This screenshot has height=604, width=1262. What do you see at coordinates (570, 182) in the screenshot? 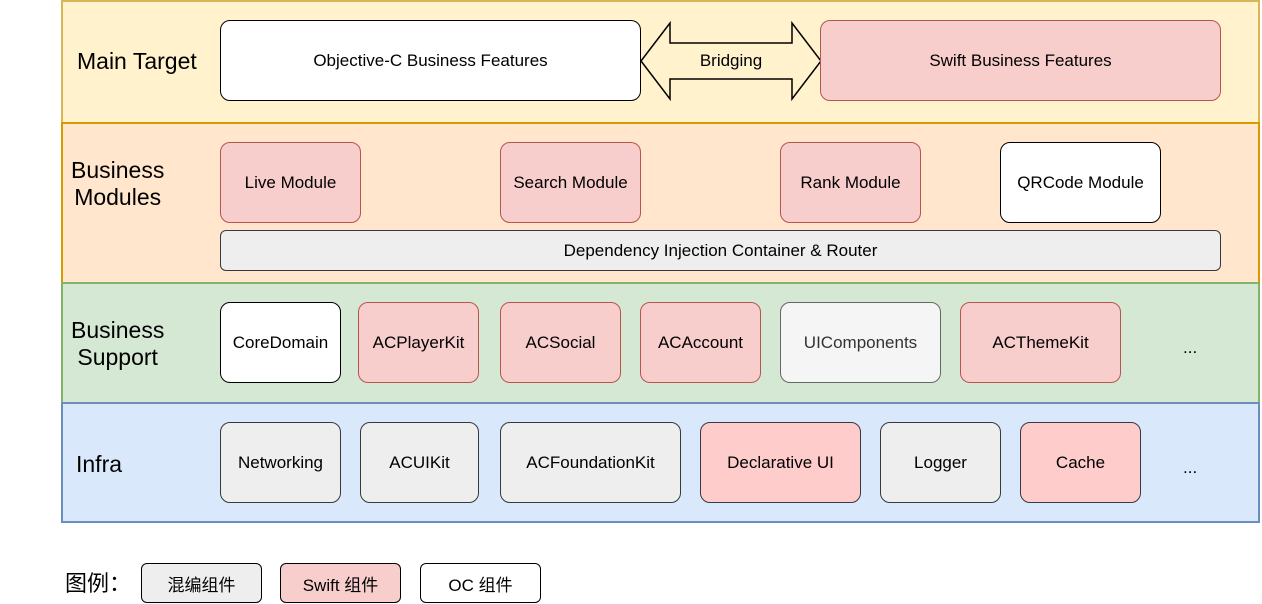
I see `module-box-search: Search Module` at bounding box center [570, 182].